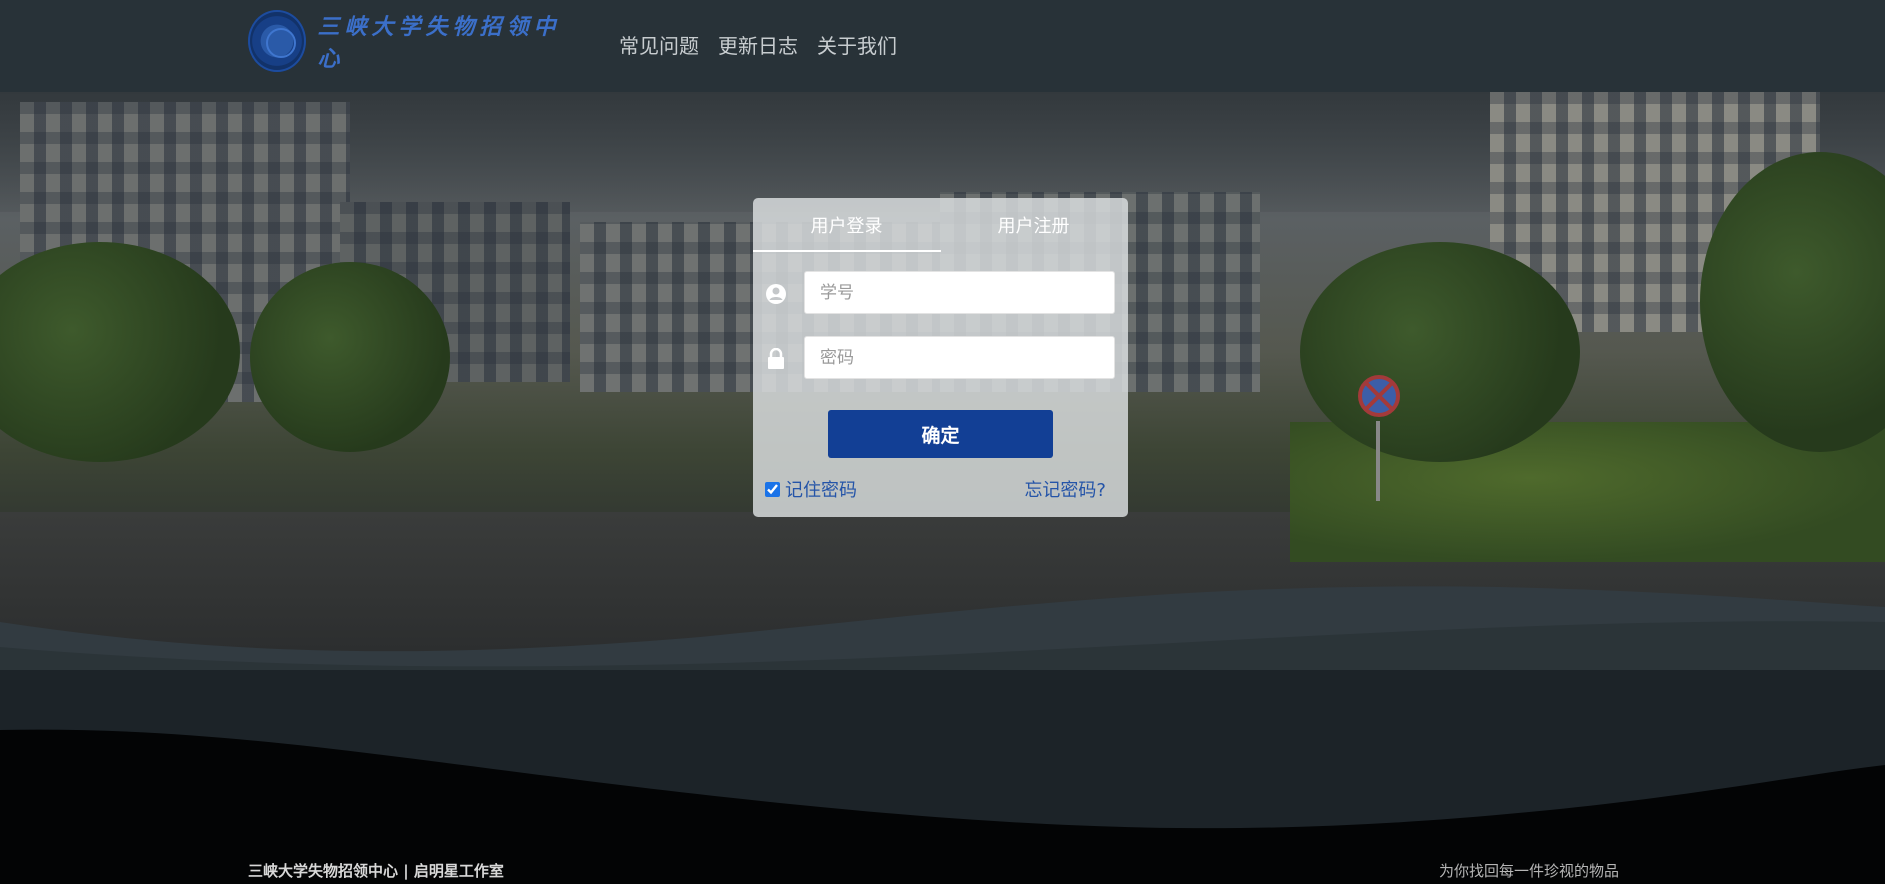 The image size is (1885, 884). I want to click on password-input, so click(959, 357).